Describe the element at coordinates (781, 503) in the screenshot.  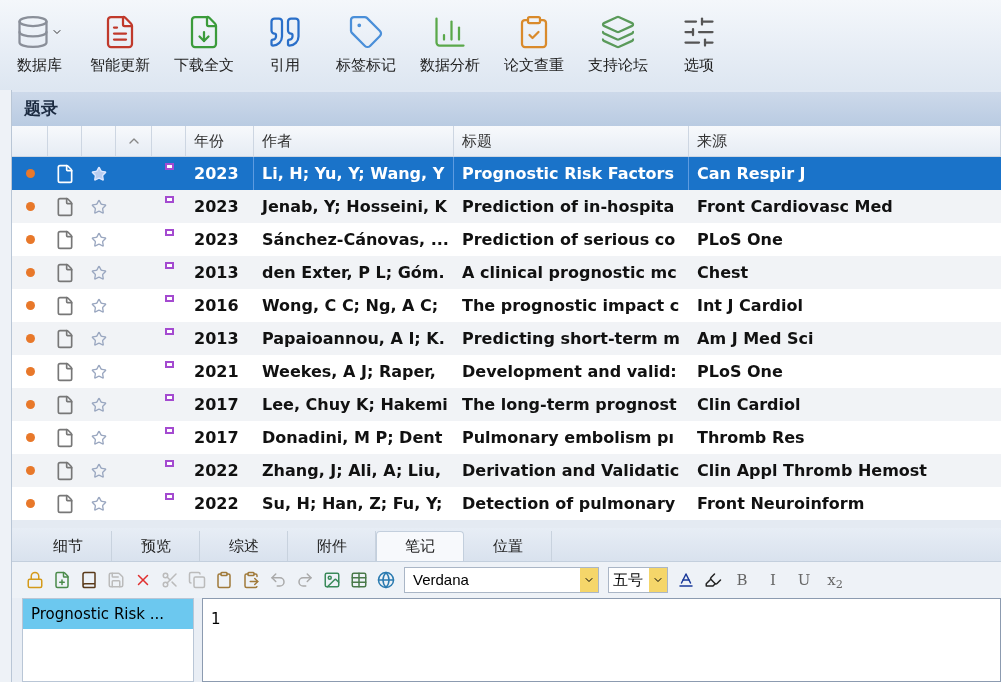
I see `table-cell-text: Front Neuroinform` at that location.